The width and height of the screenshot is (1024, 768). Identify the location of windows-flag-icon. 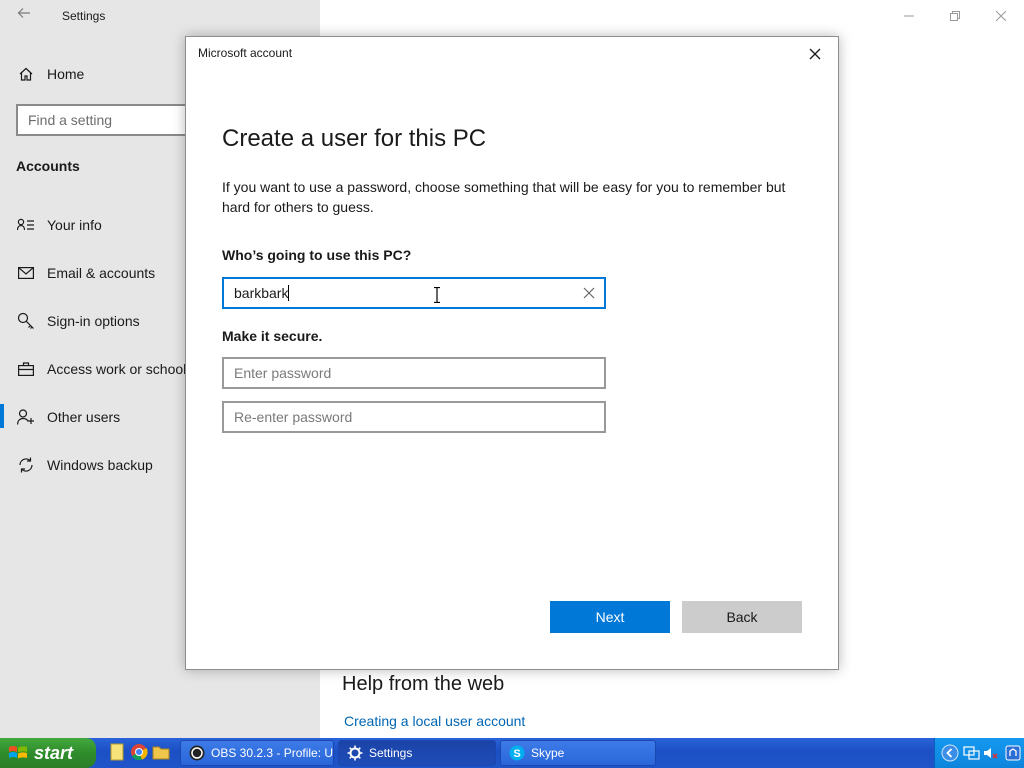
(18, 752).